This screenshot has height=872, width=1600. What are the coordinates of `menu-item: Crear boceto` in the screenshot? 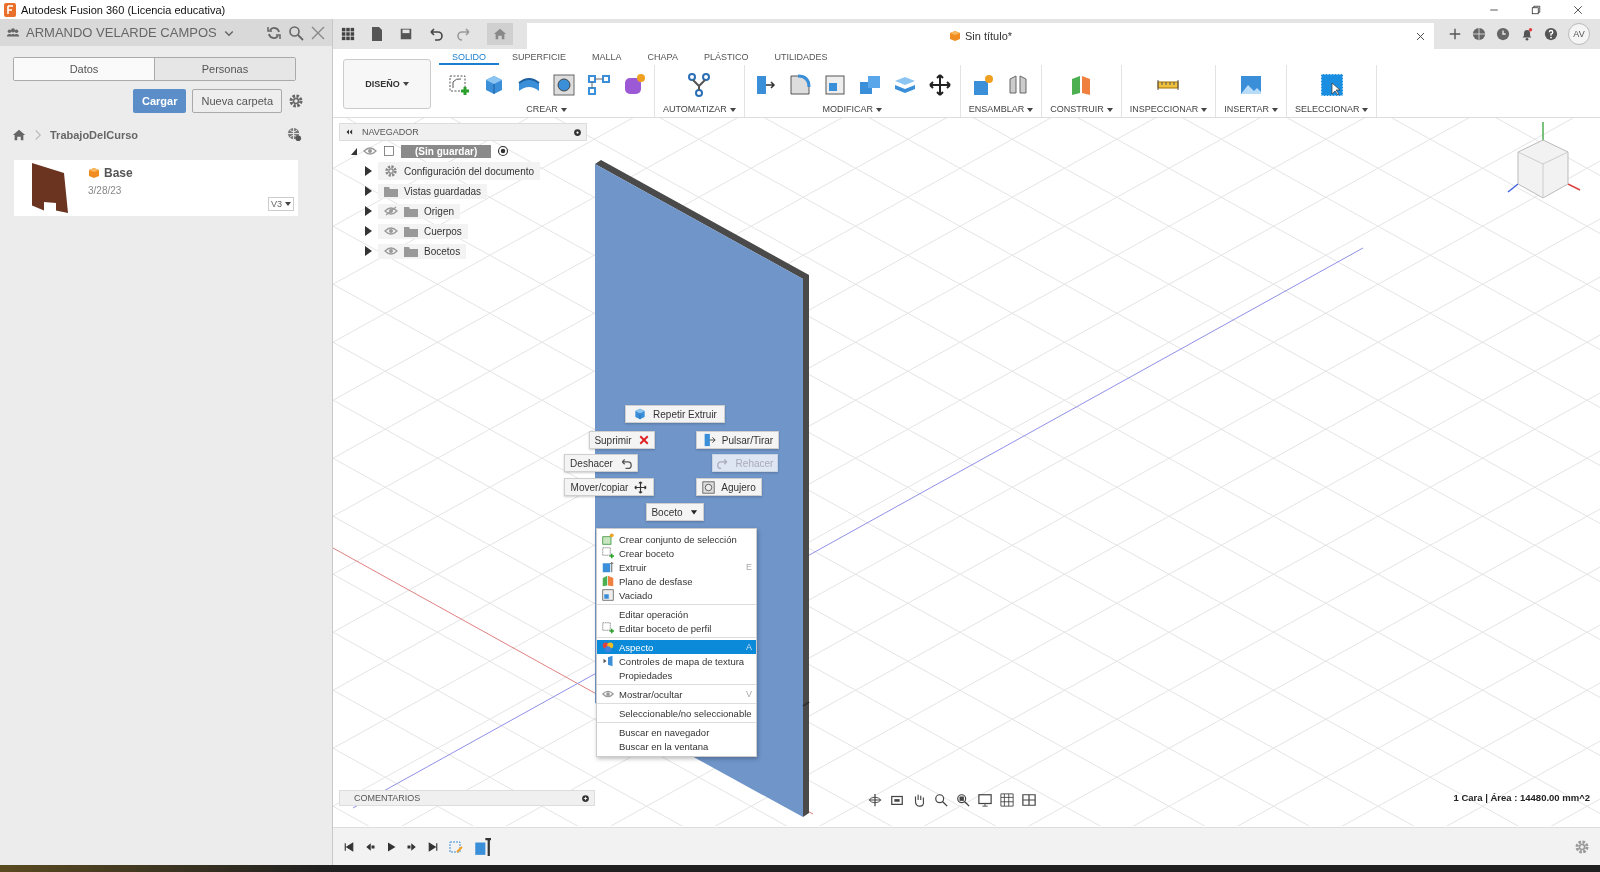 It's located at (676, 553).